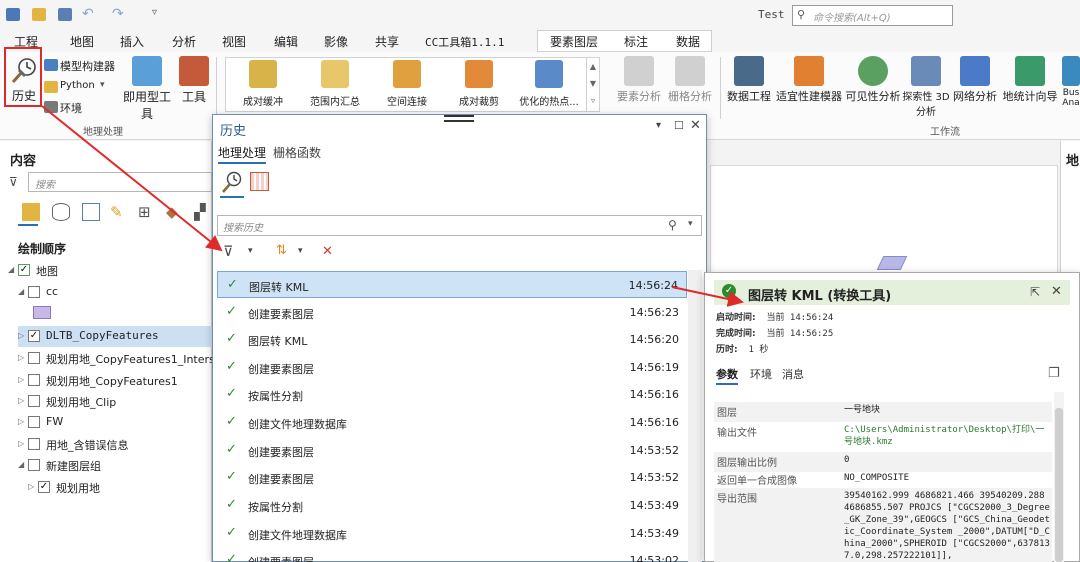 The image size is (1080, 562). Describe the element at coordinates (574, 41) in the screenshot. I see `tab-feature-layer: 要素图层` at that location.